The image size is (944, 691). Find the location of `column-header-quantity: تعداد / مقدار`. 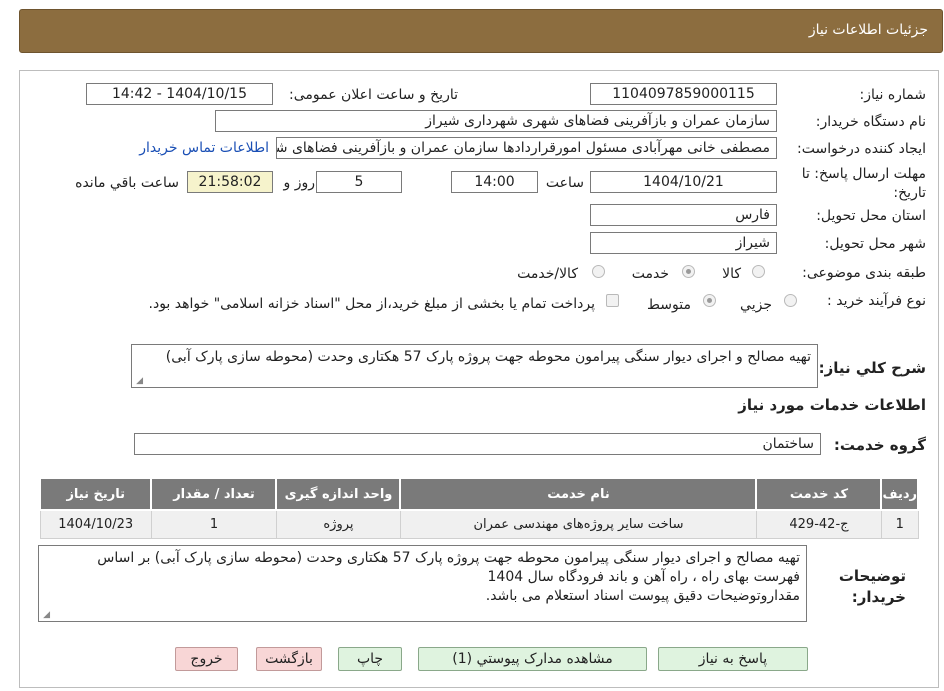

column-header-quantity: تعداد / مقدار is located at coordinates (214, 494).